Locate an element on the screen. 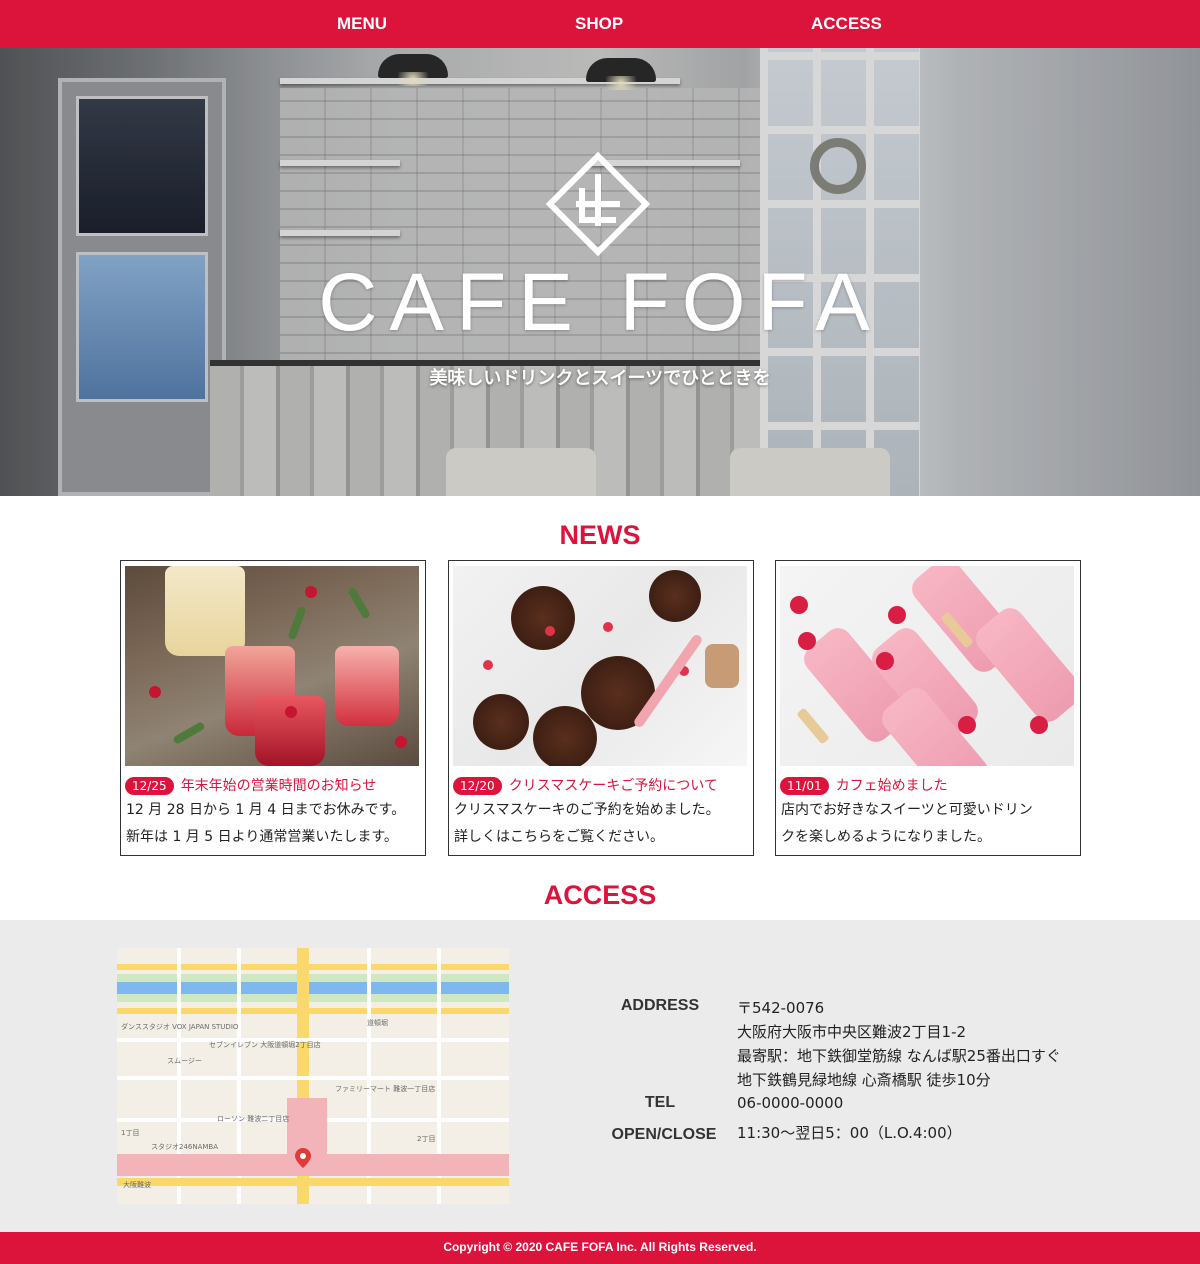 Image resolution: width=1200 pixels, height=1264 pixels. news-date-badge: 11/01 is located at coordinates (804, 786).